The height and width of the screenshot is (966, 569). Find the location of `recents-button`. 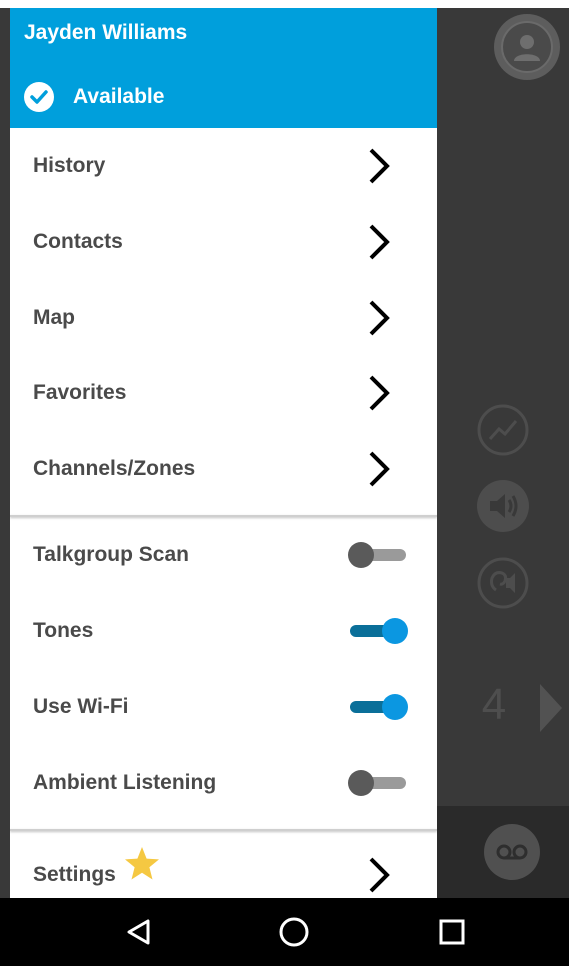

recents-button is located at coordinates (452, 932).